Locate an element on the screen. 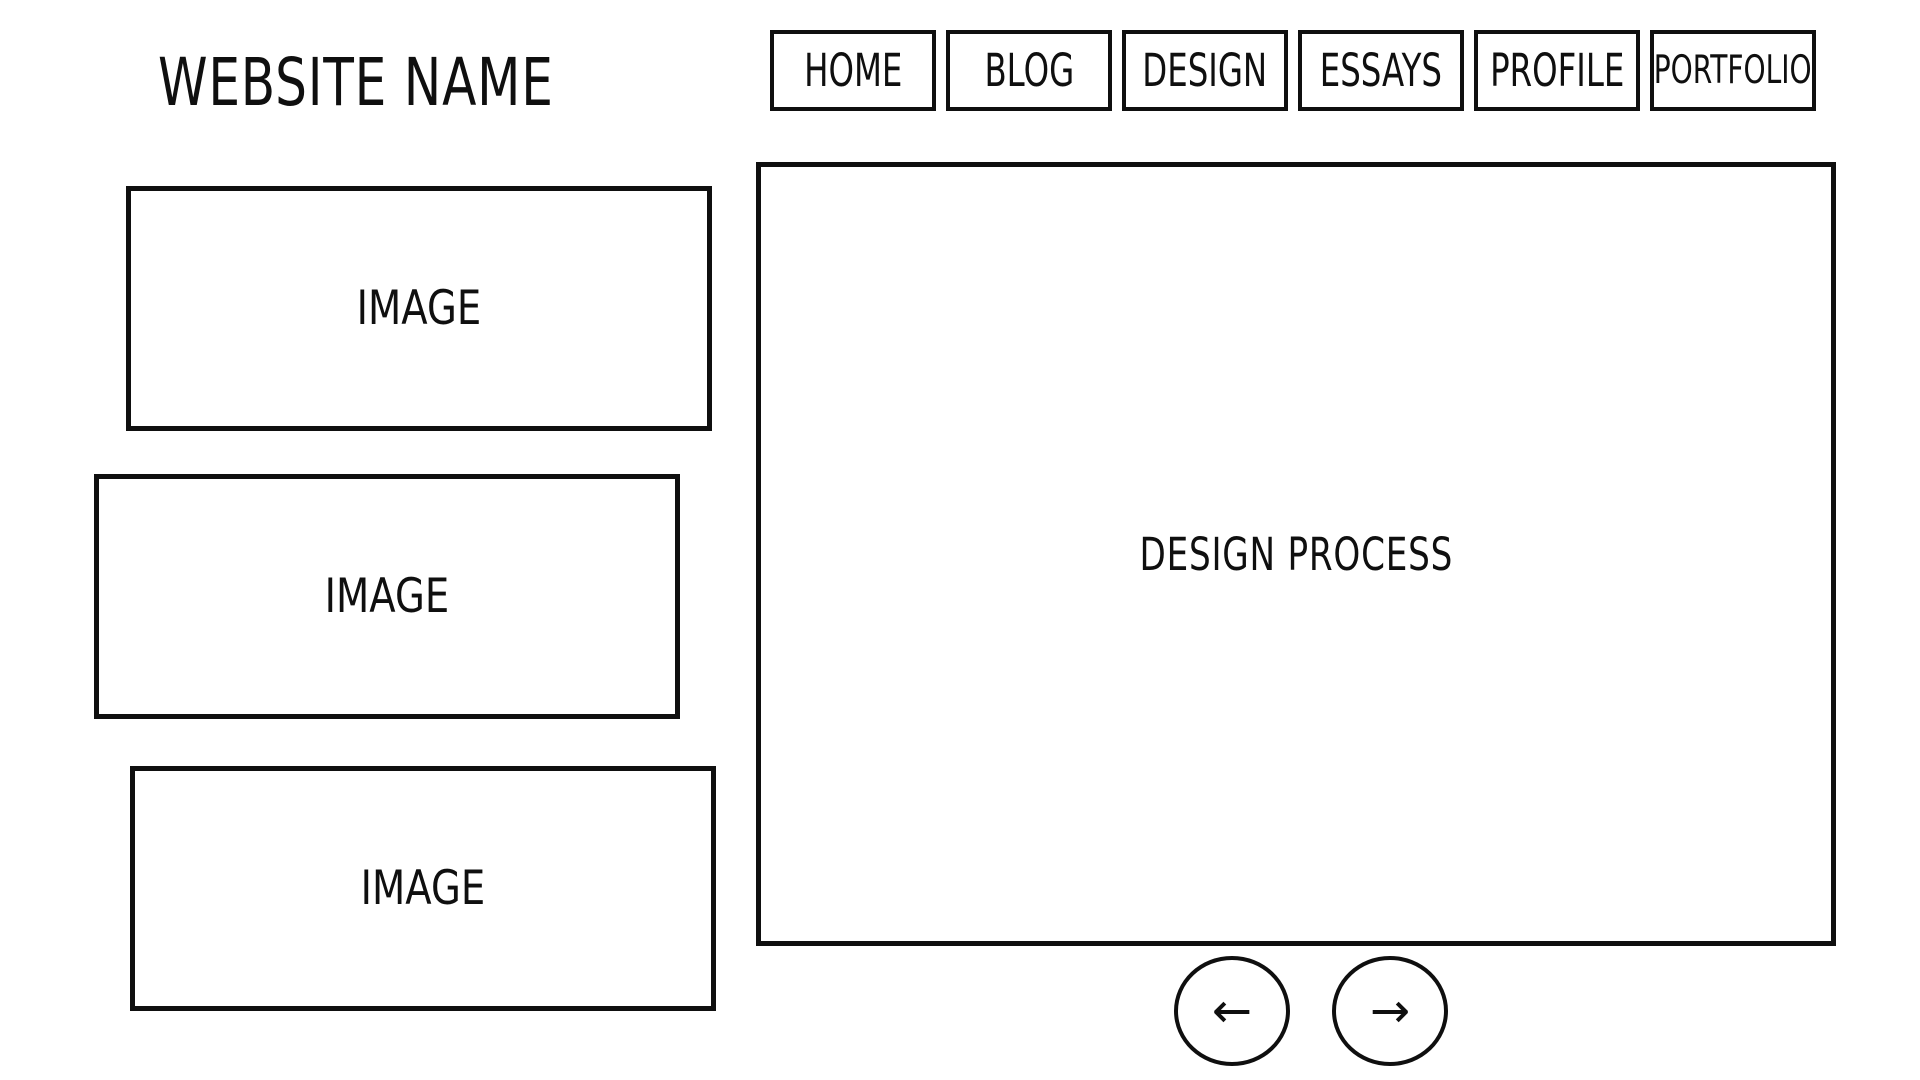  nav-item-label: DESIGN is located at coordinates (1205, 70).